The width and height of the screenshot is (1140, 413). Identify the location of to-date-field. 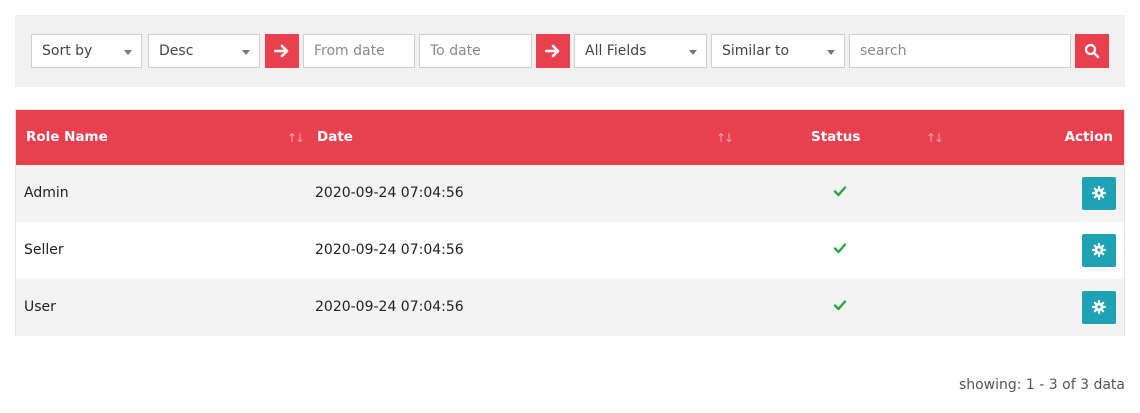
(475, 51).